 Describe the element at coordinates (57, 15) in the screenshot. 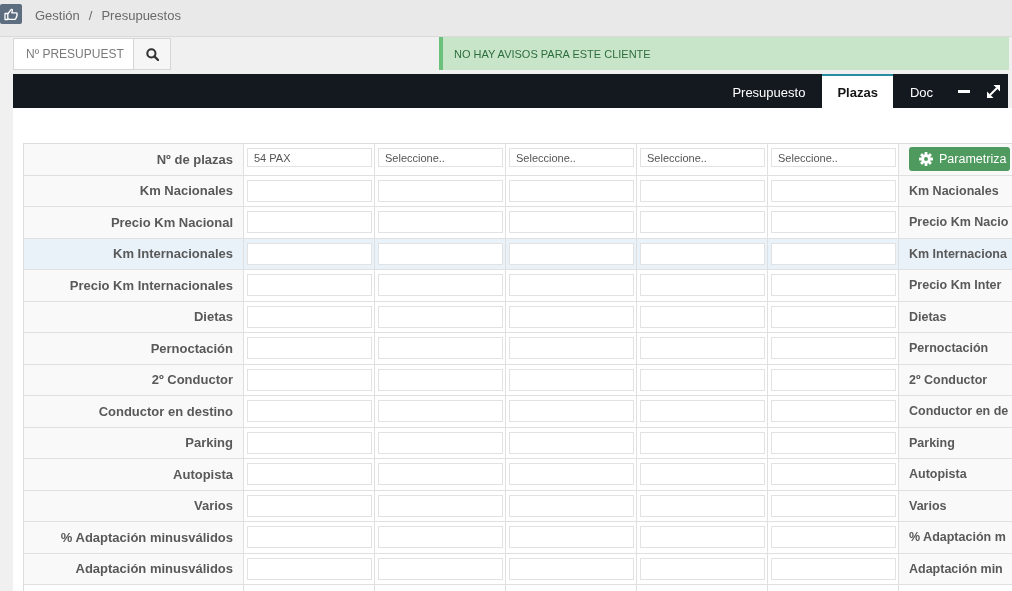

I see `breadcrumb-link: Gestión` at that location.